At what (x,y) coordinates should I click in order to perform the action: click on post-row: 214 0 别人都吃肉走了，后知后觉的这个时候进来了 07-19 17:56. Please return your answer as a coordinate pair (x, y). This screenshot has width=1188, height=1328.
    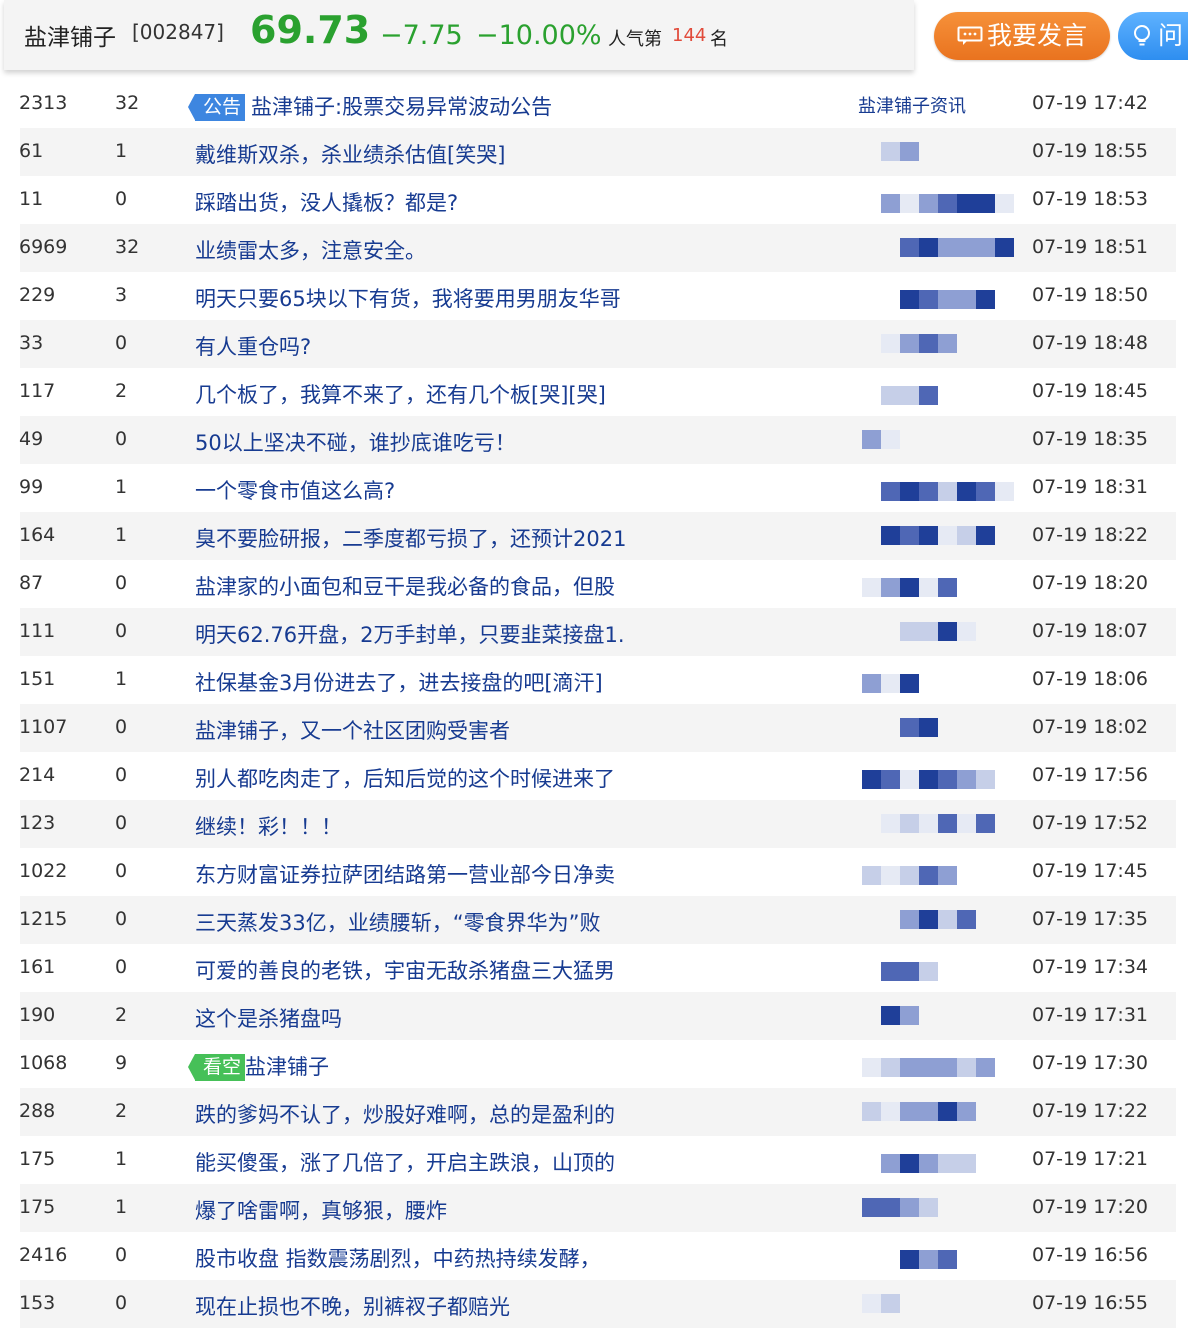
    Looking at the image, I should click on (597, 776).